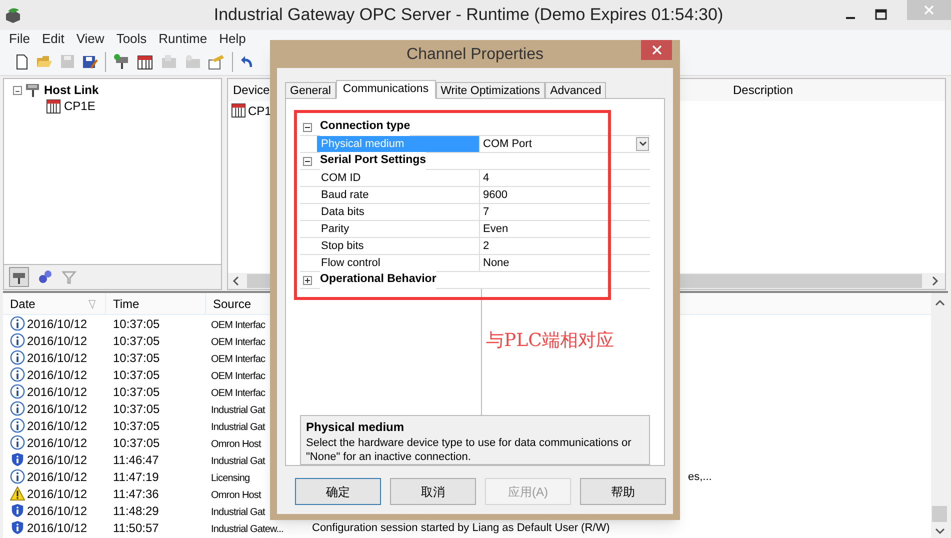 The height and width of the screenshot is (538, 951). What do you see at coordinates (398, 229) in the screenshot?
I see `property-name: Parity` at bounding box center [398, 229].